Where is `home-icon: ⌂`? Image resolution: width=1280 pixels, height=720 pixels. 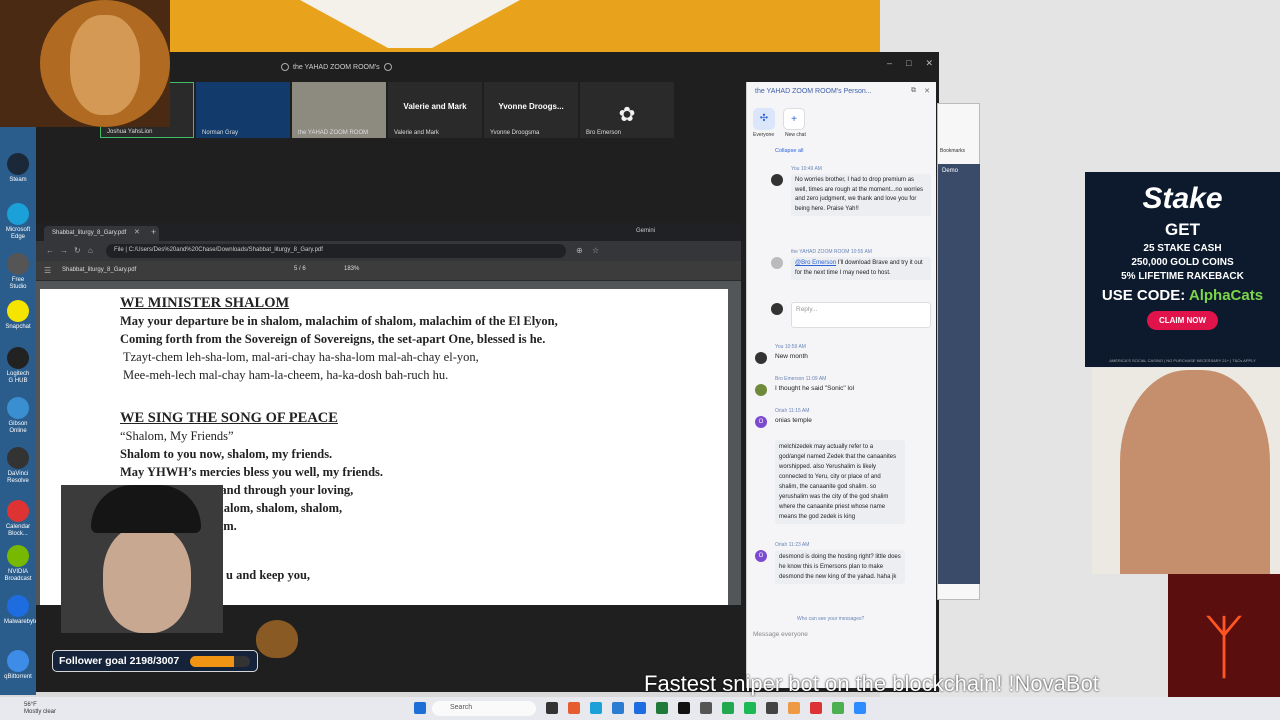
home-icon: ⌂ is located at coordinates (90, 250).